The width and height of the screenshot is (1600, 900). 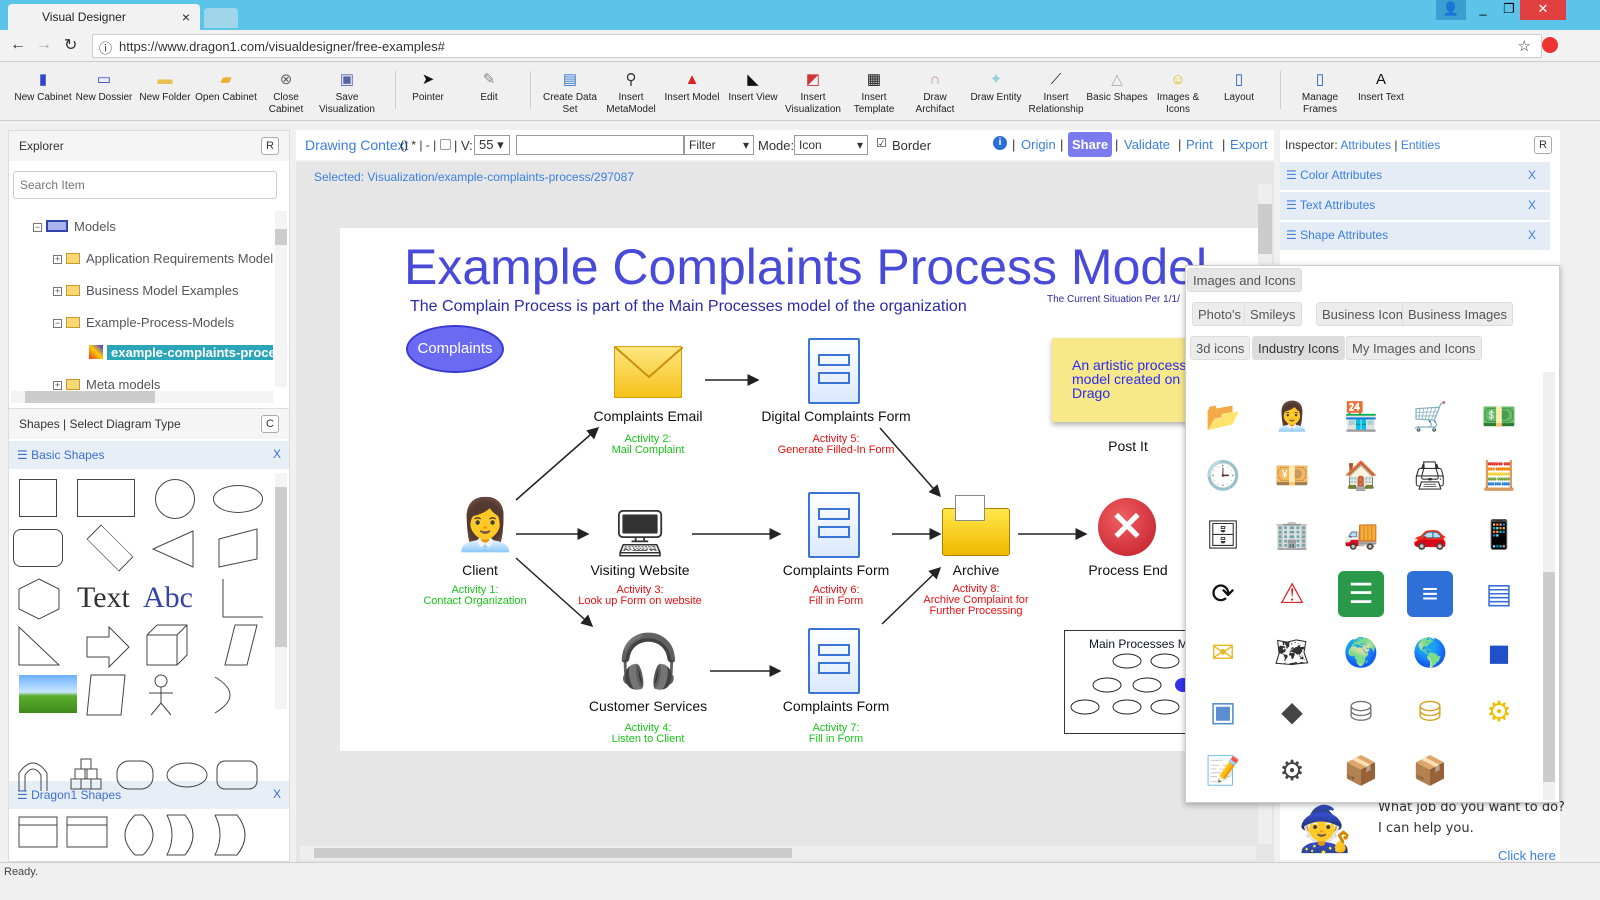 What do you see at coordinates (1292, 771) in the screenshot?
I see `hand-gear-icon: ⚙` at bounding box center [1292, 771].